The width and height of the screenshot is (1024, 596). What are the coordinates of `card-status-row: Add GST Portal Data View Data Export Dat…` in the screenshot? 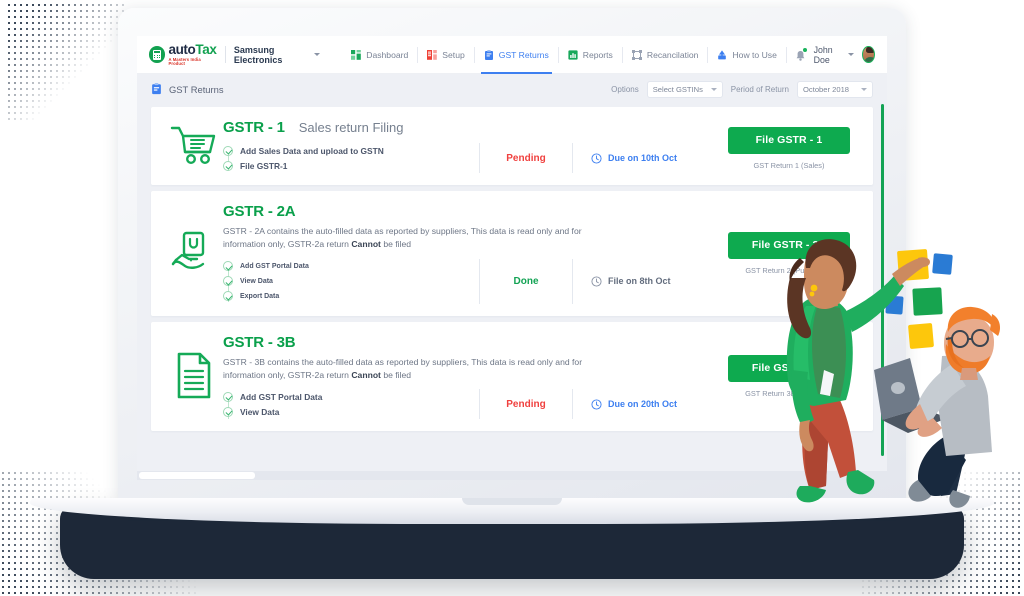 It's located at (471, 281).